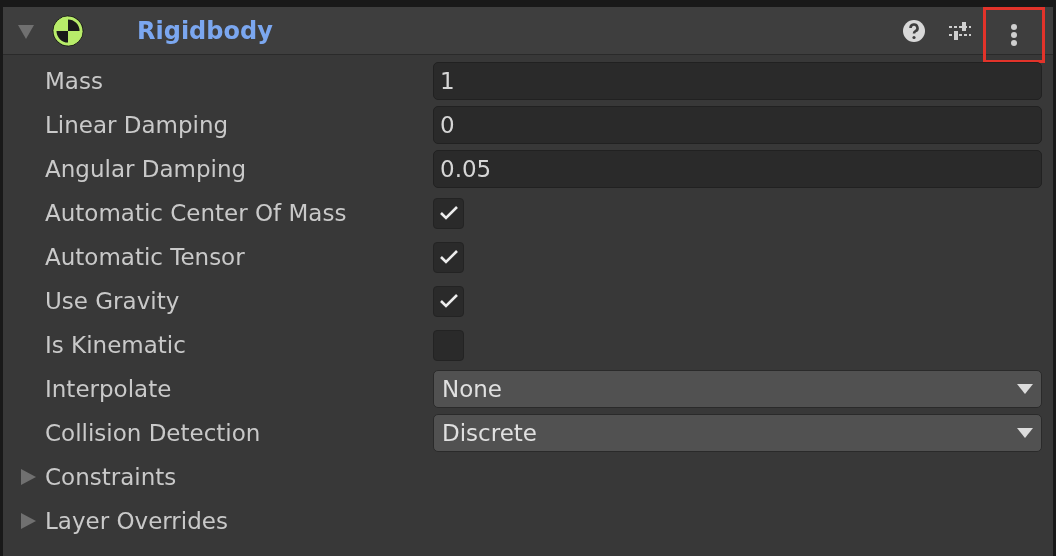 The image size is (1056, 556). Describe the element at coordinates (113, 301) in the screenshot. I see `property-label: Use Gravity` at that location.